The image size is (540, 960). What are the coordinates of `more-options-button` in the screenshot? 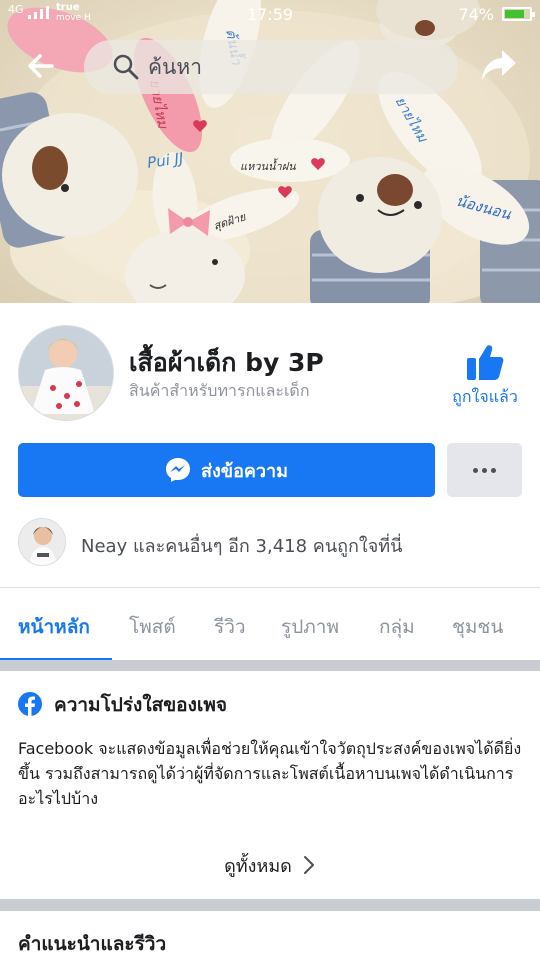 It's located at (484, 470).